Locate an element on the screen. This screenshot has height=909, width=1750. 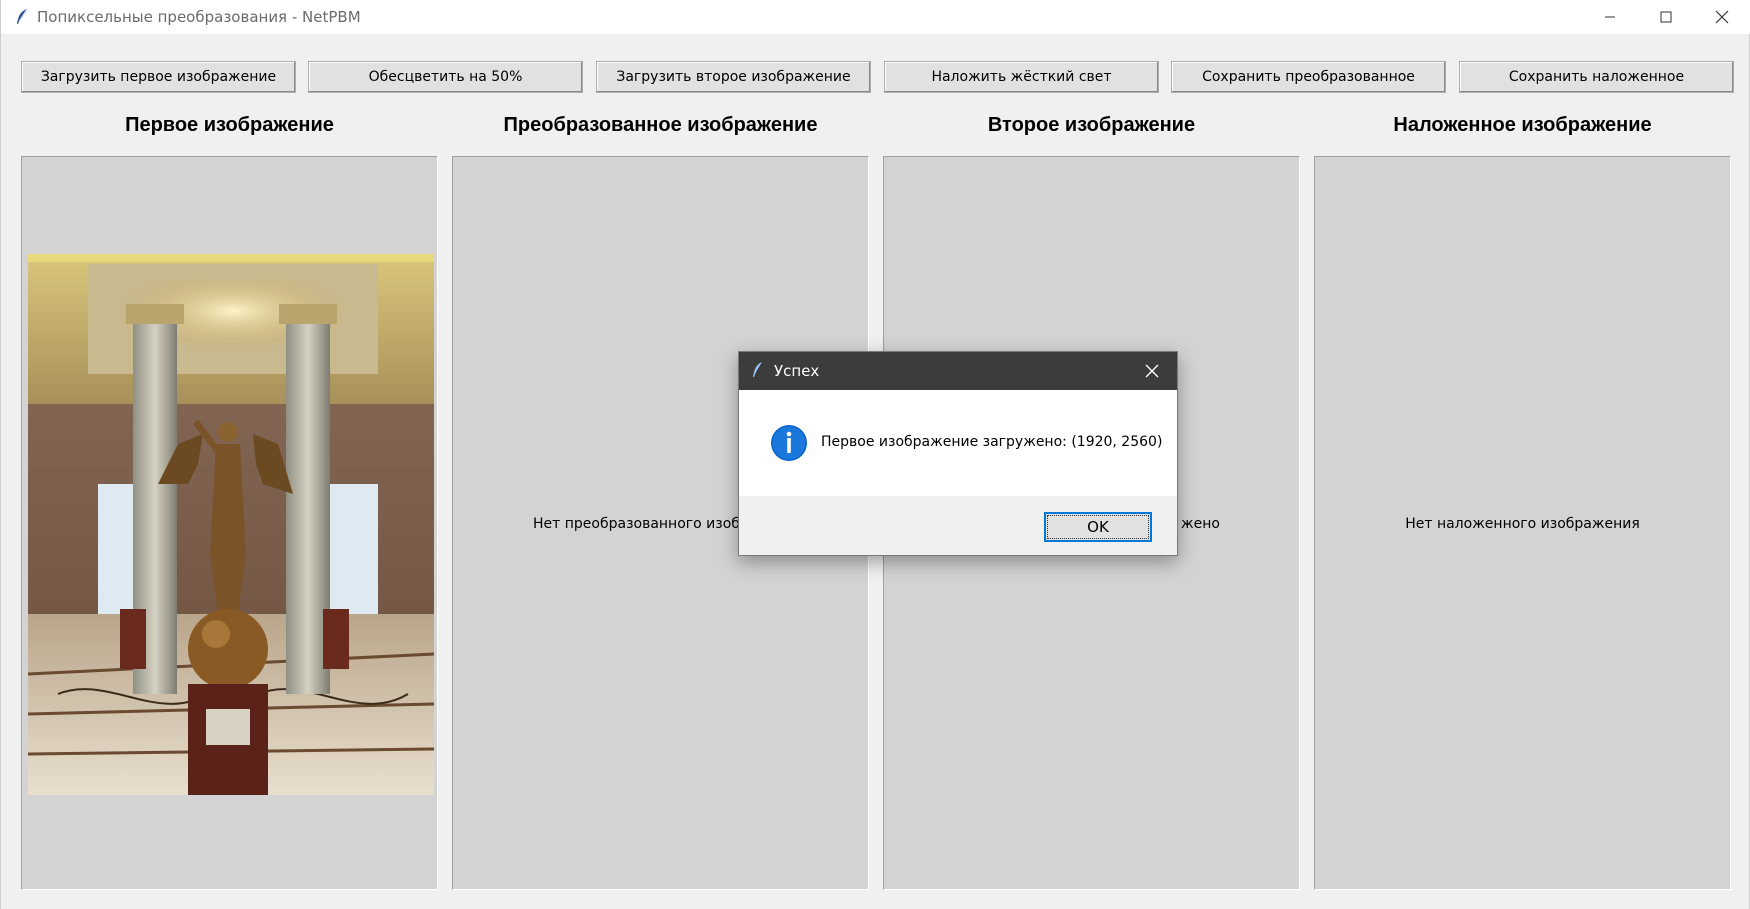
transformed-placeholder: Нет преобразованного изобр is located at coordinates (641, 524).